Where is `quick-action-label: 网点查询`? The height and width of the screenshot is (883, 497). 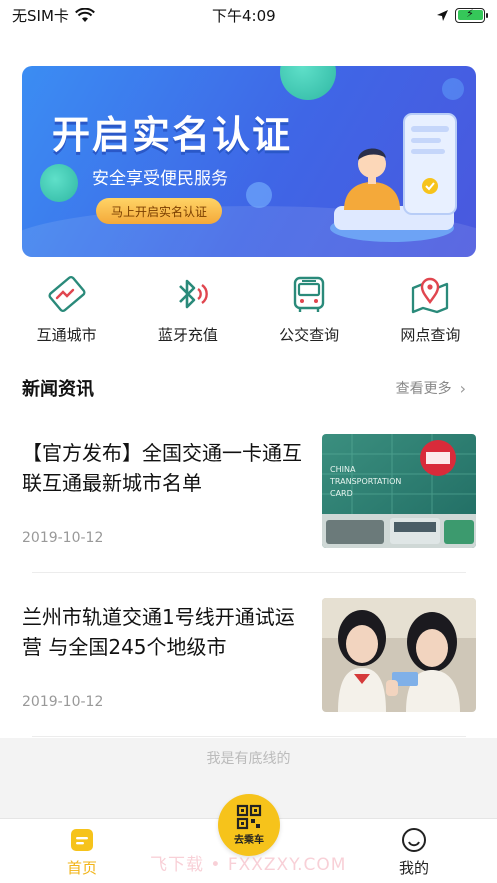
quick-action-label: 网点查询 is located at coordinates (430, 335).